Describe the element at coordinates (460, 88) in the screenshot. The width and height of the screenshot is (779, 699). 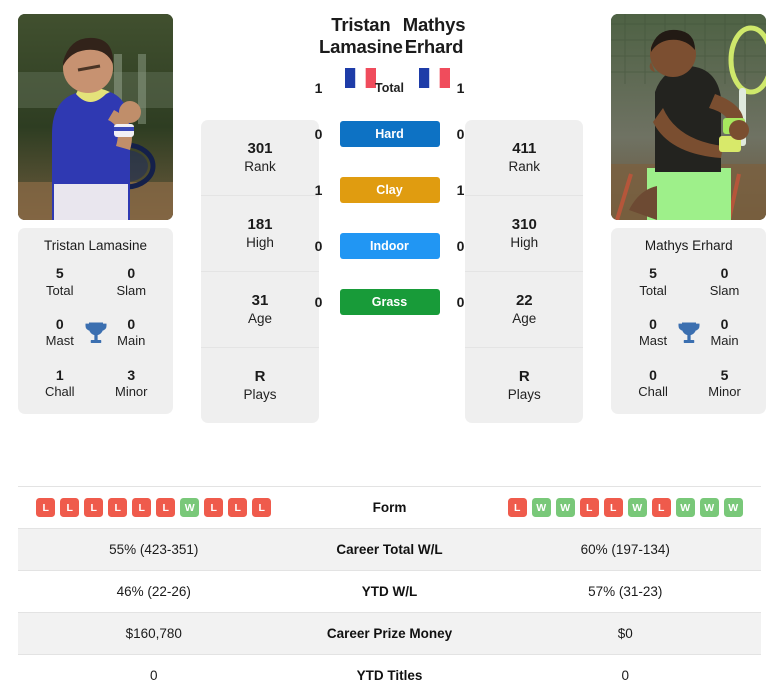
I see `h2h-total-right: 1` at that location.